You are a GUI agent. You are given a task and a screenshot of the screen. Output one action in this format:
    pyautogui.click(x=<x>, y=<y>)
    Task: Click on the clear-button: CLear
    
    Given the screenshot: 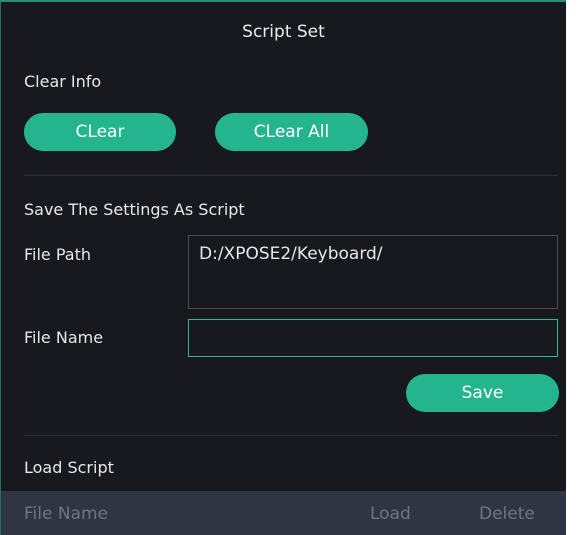 What is the action you would take?
    pyautogui.click(x=100, y=132)
    